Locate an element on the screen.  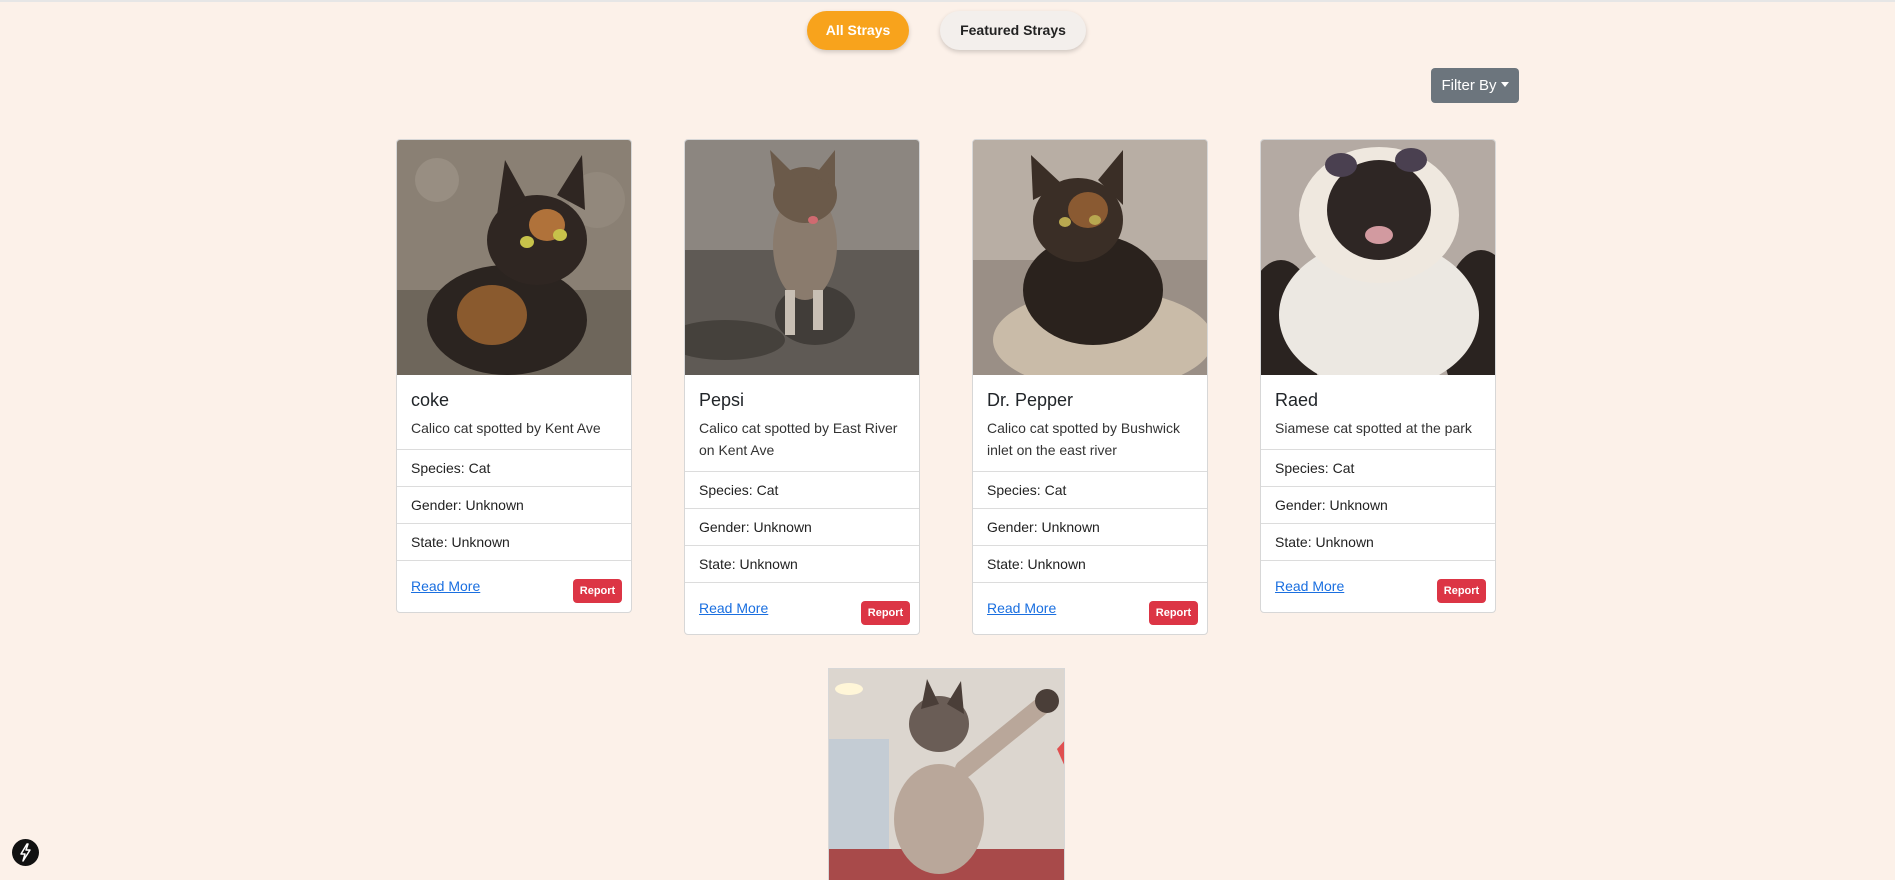
cat-photo-raed is located at coordinates (1378, 257).